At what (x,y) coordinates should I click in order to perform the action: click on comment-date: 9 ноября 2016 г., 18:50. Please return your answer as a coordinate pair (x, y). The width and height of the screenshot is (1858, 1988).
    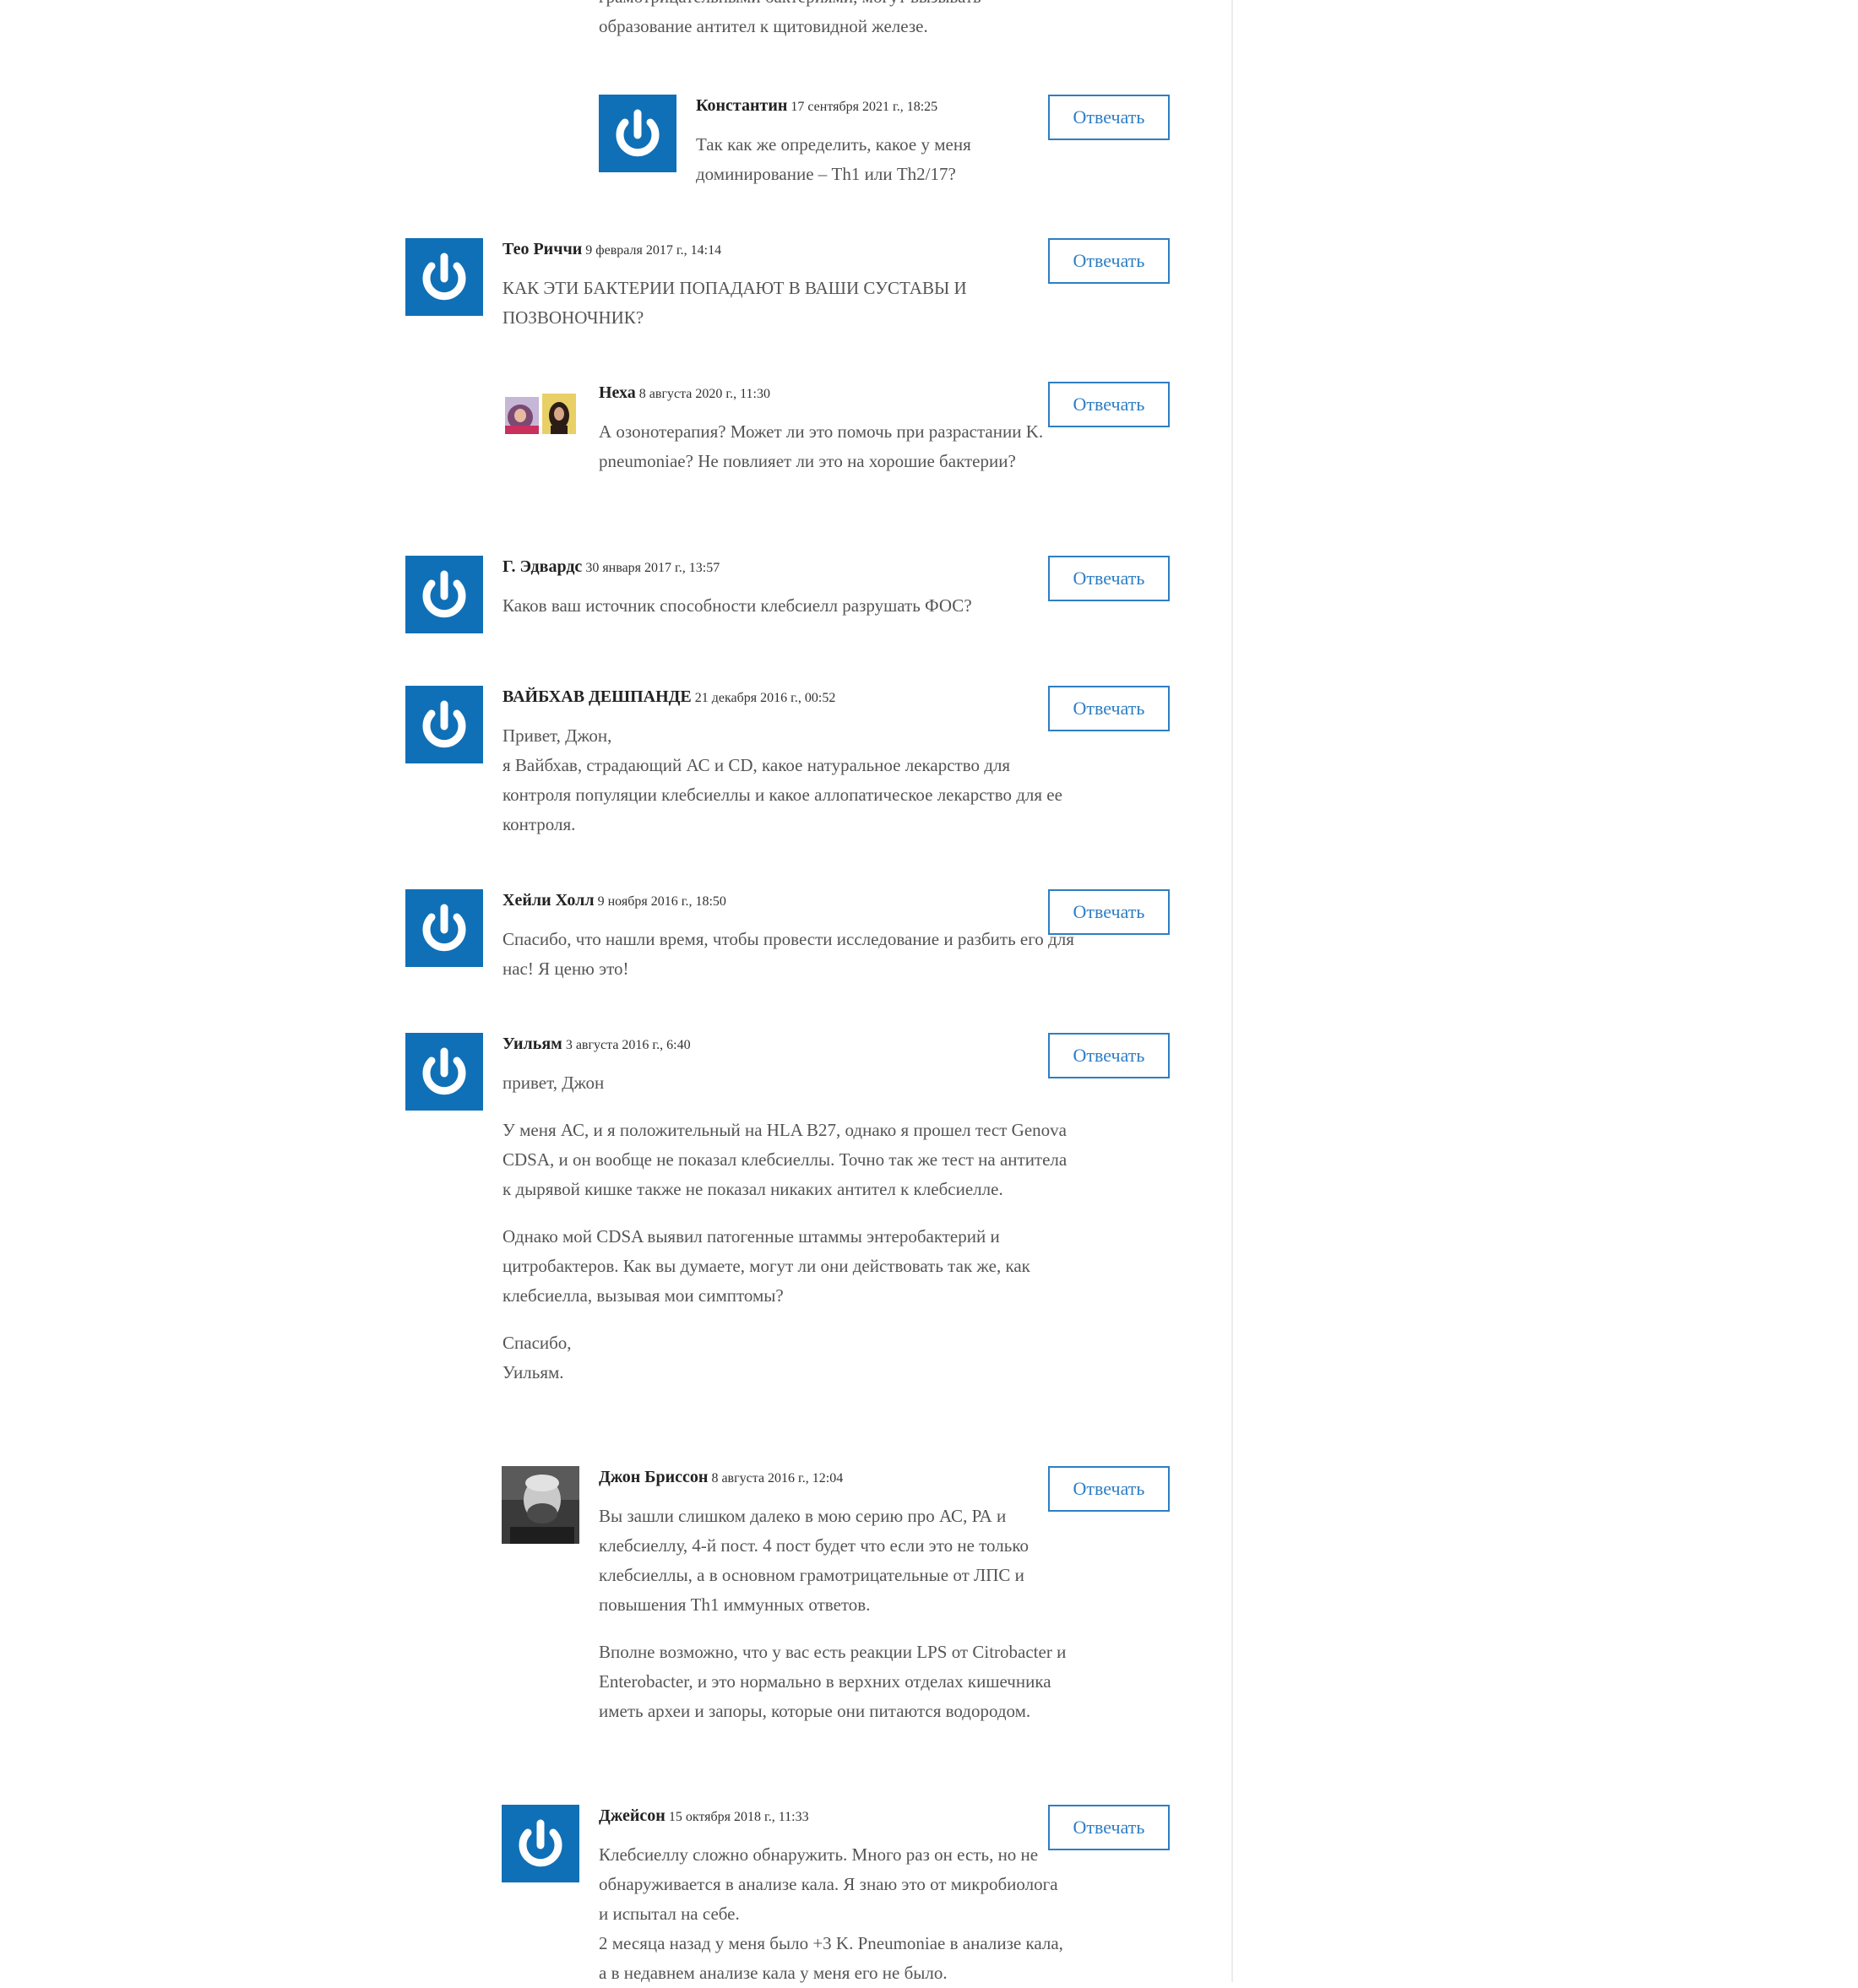
    Looking at the image, I should click on (662, 901).